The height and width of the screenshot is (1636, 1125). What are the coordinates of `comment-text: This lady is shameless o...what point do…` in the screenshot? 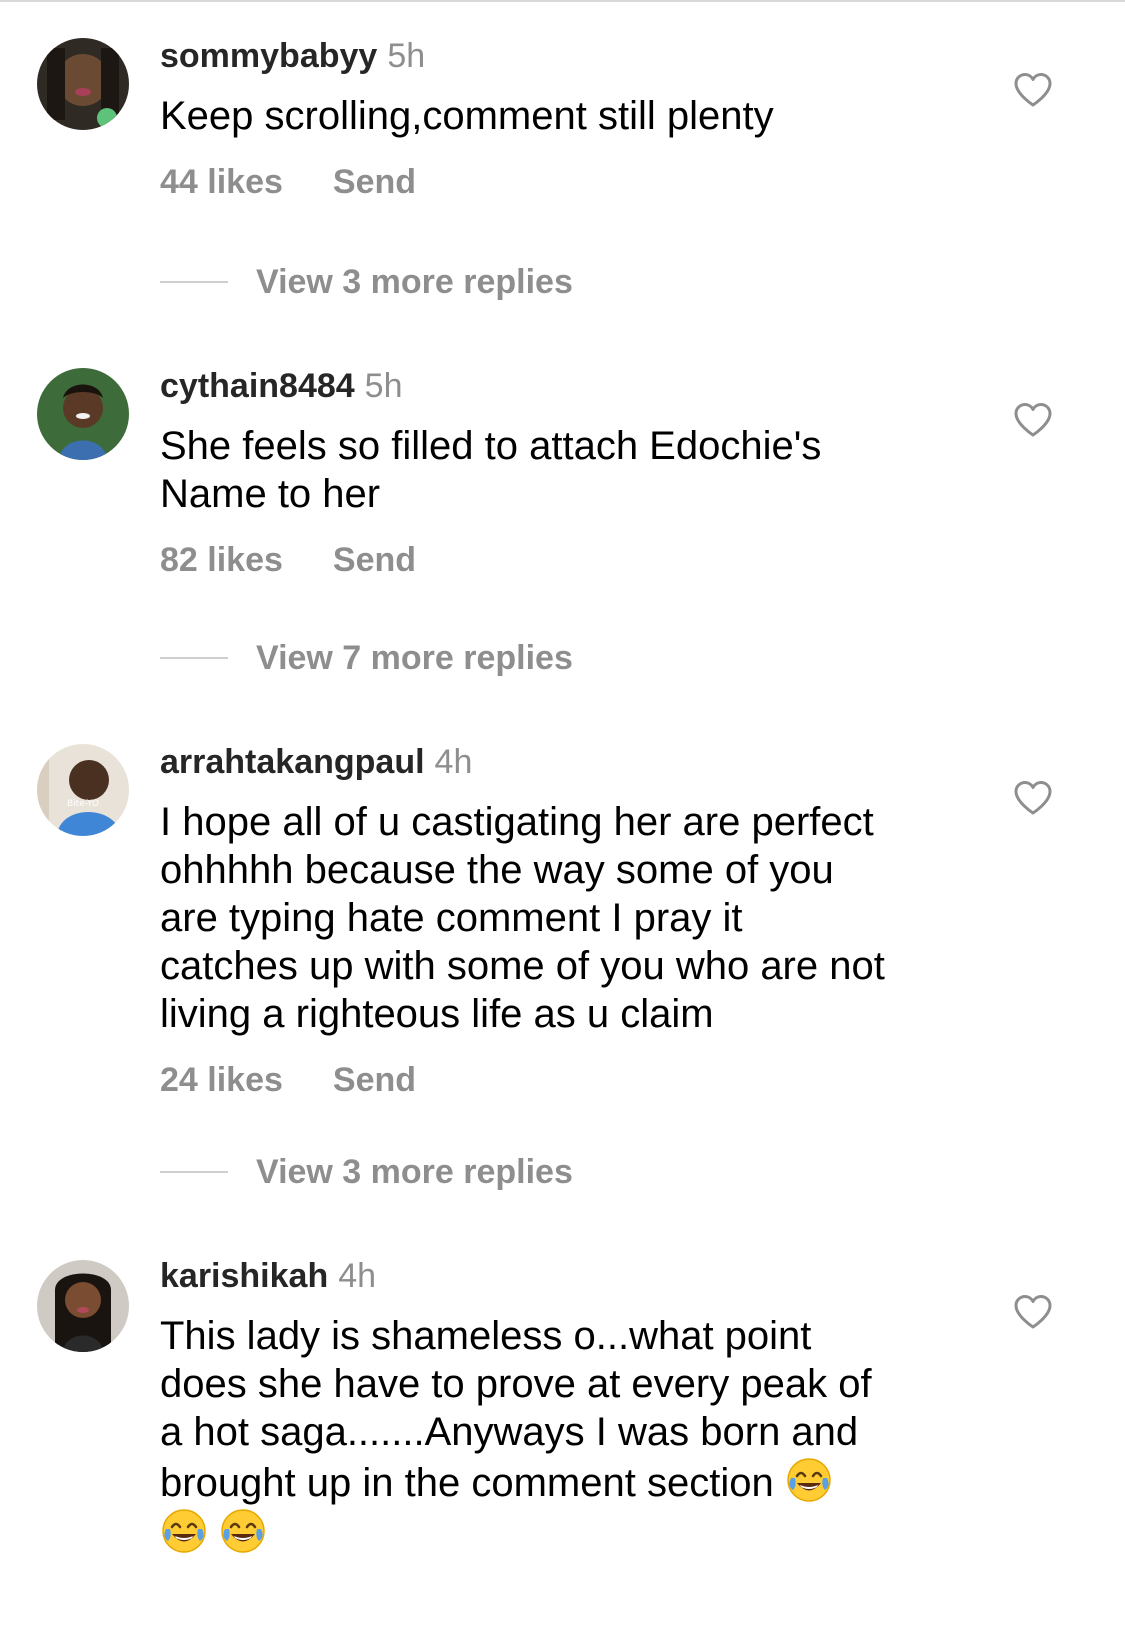 It's located at (560, 1435).